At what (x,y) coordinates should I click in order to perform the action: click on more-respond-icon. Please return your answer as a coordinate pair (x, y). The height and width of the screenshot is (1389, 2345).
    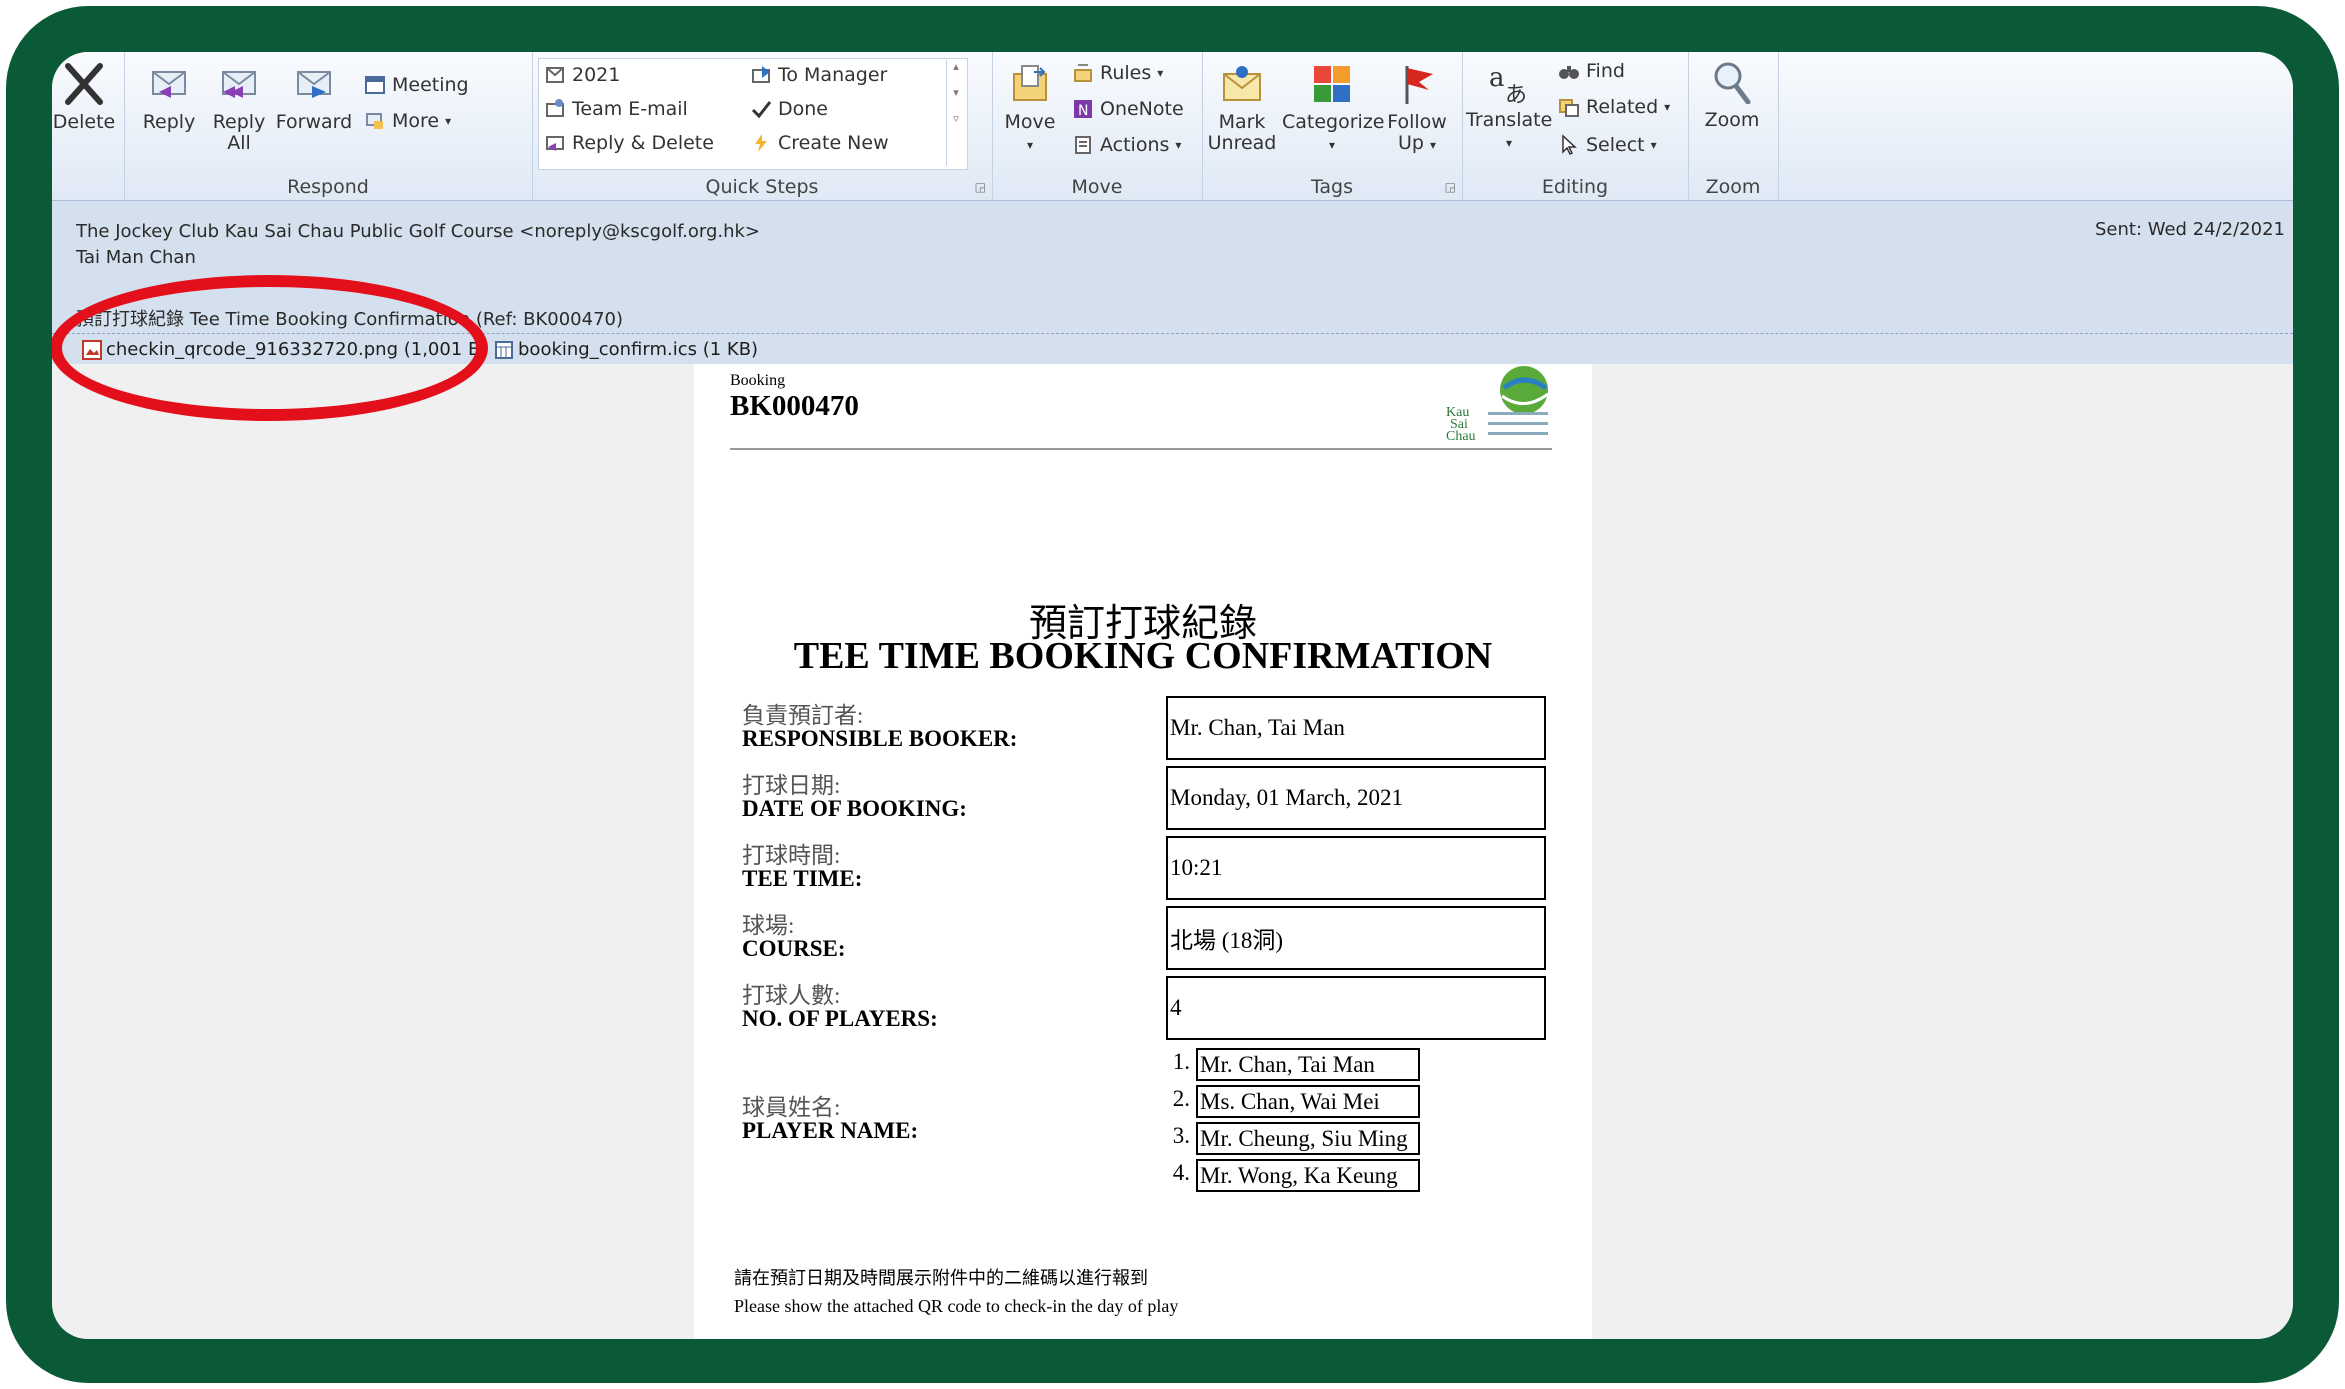
    Looking at the image, I should click on (374, 121).